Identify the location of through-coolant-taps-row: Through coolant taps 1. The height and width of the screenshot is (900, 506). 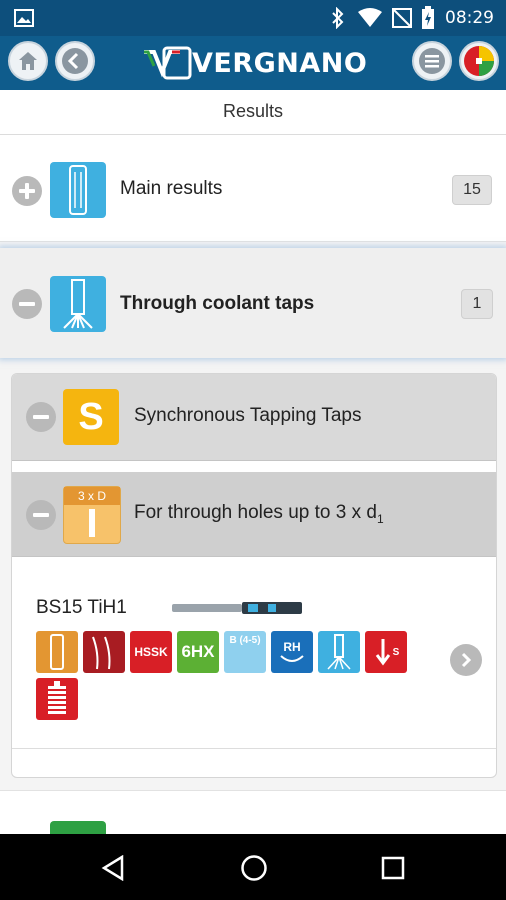
(253, 303).